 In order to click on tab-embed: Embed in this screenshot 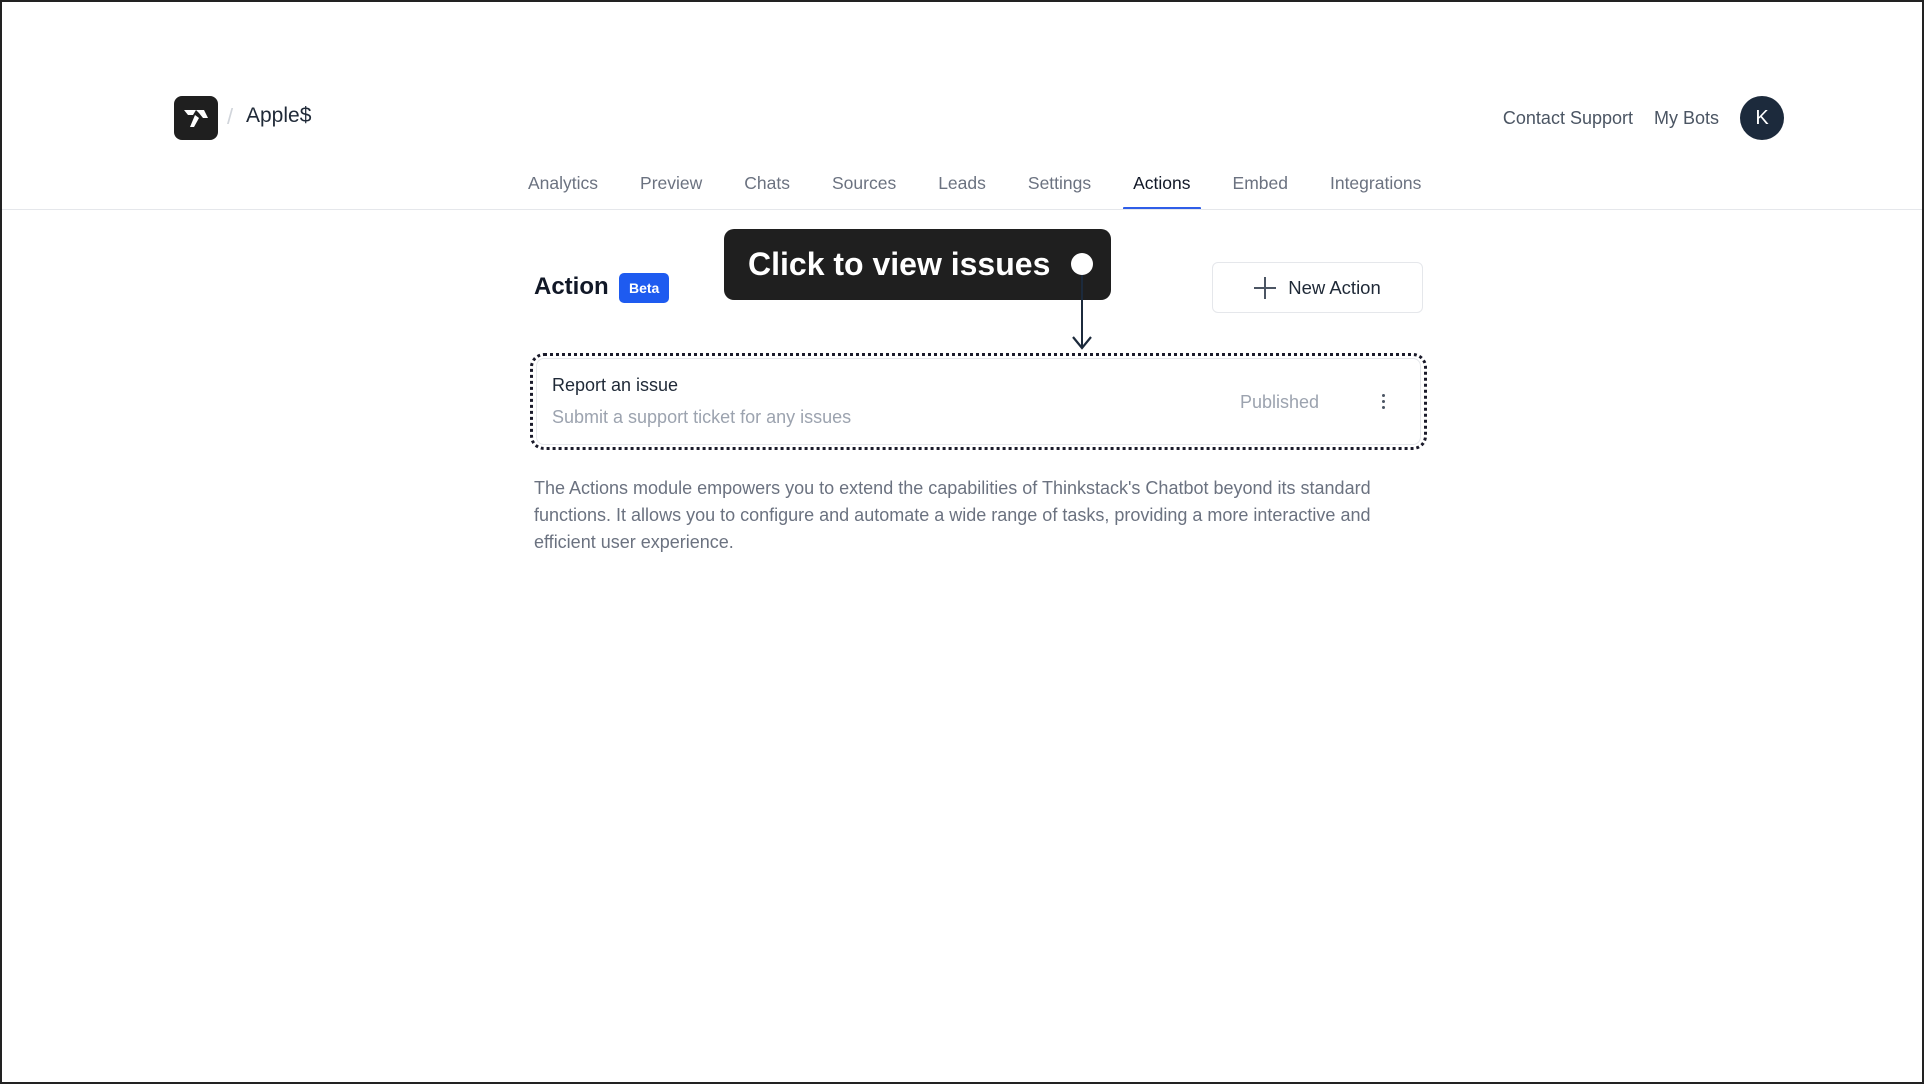, I will do `click(1260, 189)`.